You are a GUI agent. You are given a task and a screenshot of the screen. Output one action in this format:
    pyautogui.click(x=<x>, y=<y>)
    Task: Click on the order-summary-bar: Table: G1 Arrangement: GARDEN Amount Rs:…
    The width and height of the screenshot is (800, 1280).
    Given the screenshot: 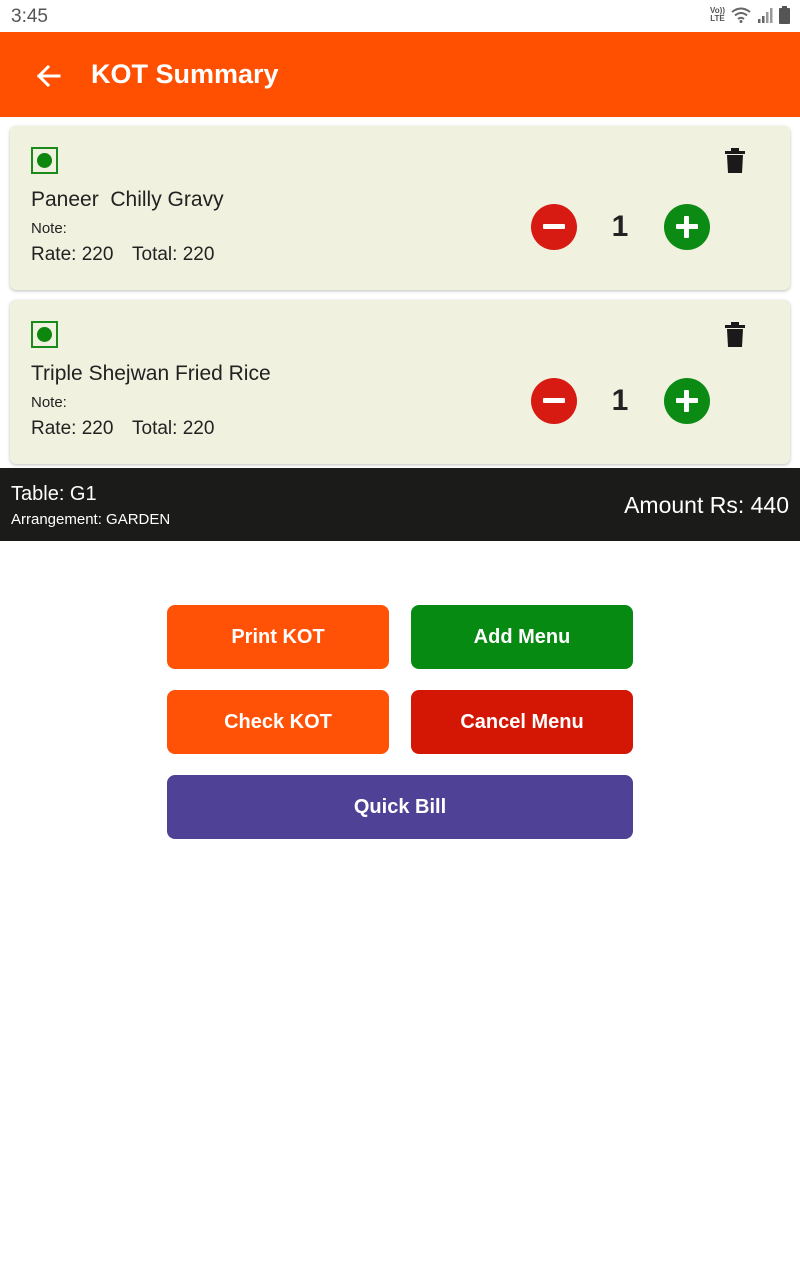 What is the action you would take?
    pyautogui.click(x=400, y=504)
    